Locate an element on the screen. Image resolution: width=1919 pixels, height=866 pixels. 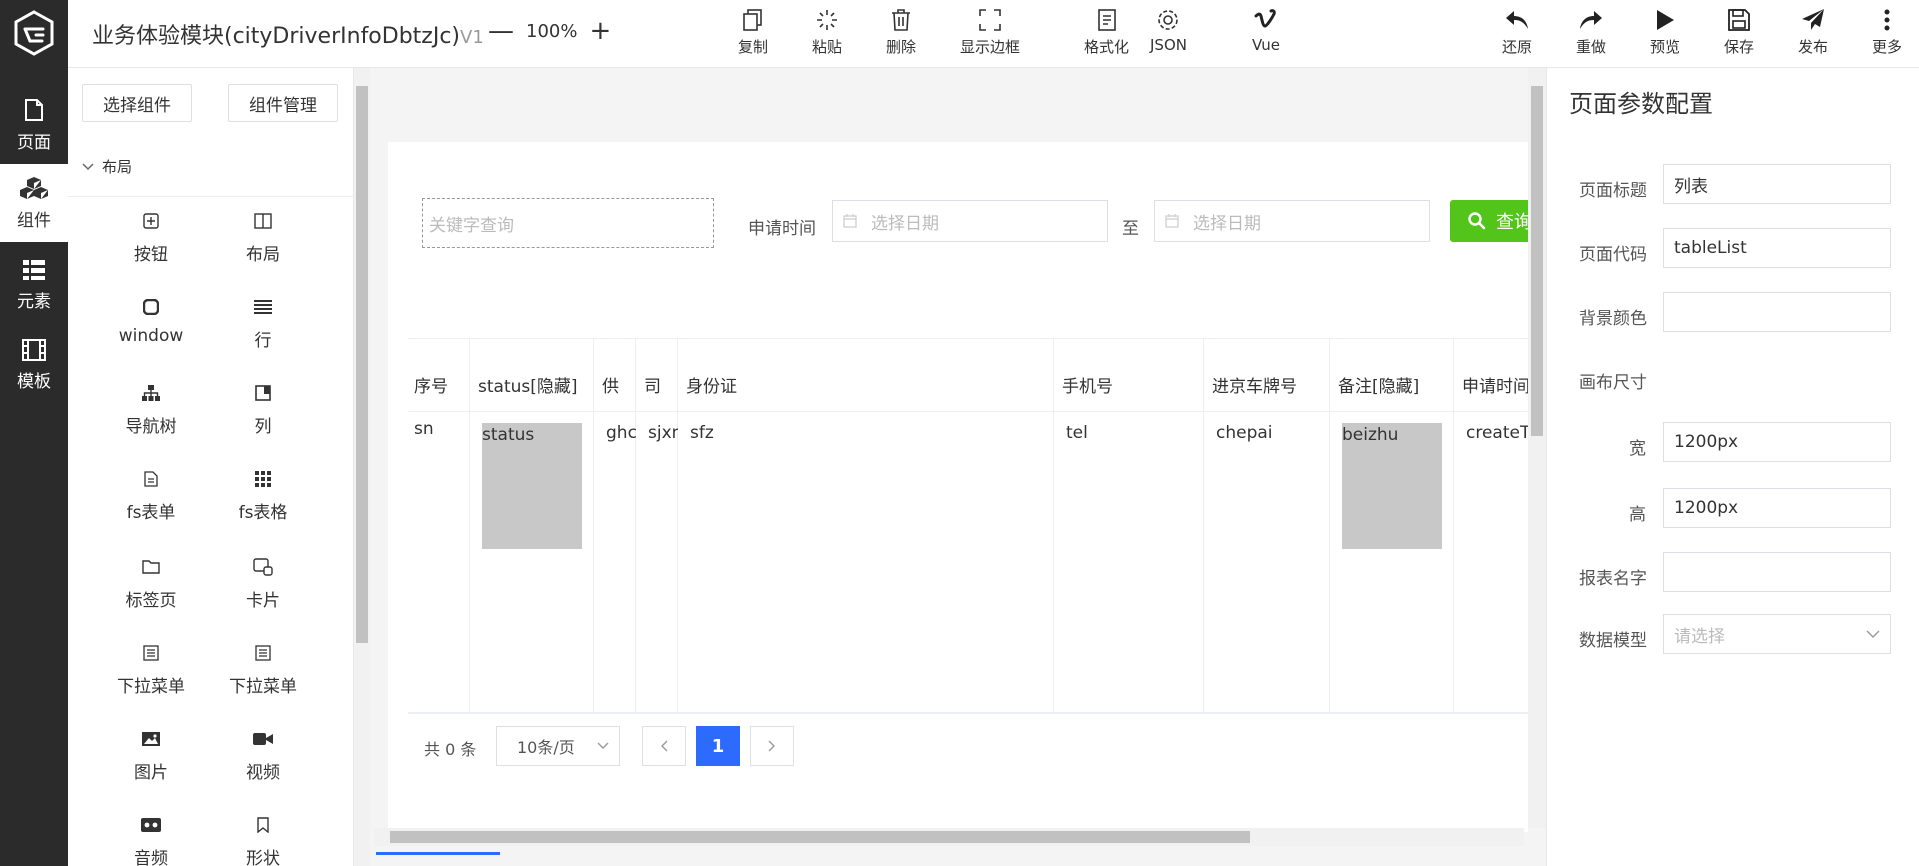
table-header-cell: status[隐藏] is located at coordinates (528, 384).